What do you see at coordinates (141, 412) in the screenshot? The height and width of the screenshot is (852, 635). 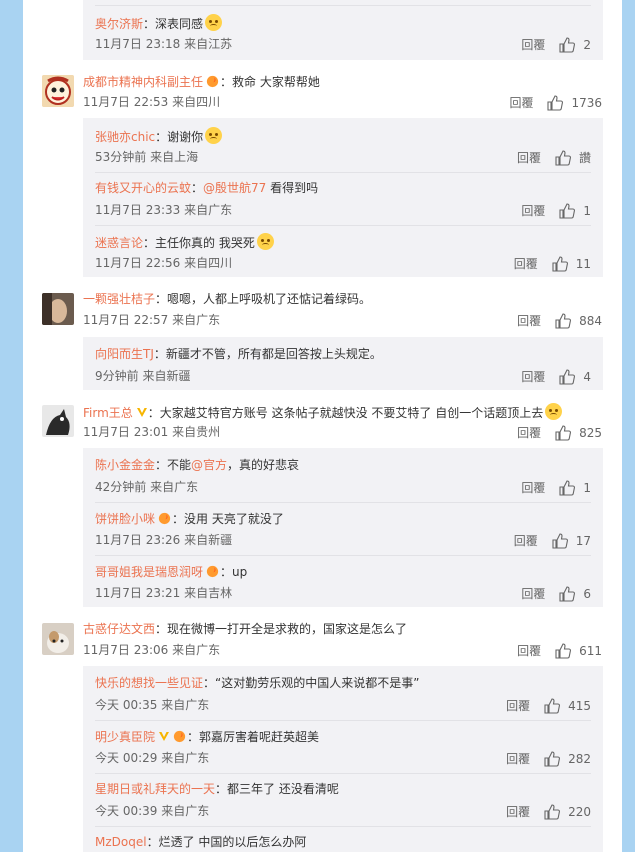 I see `verified-v-icon` at bounding box center [141, 412].